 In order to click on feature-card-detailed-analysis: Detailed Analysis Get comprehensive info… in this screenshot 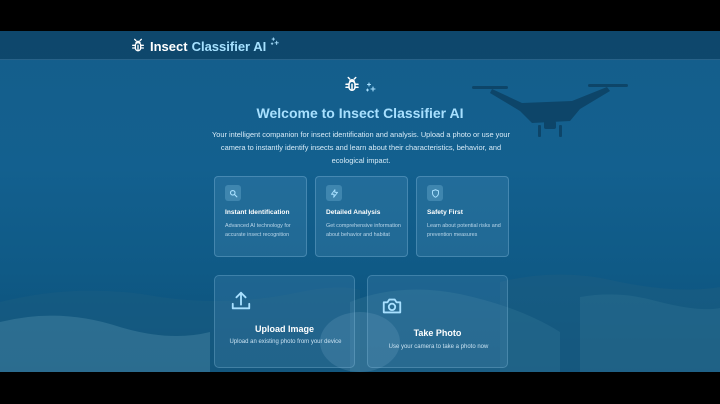, I will do `click(361, 216)`.